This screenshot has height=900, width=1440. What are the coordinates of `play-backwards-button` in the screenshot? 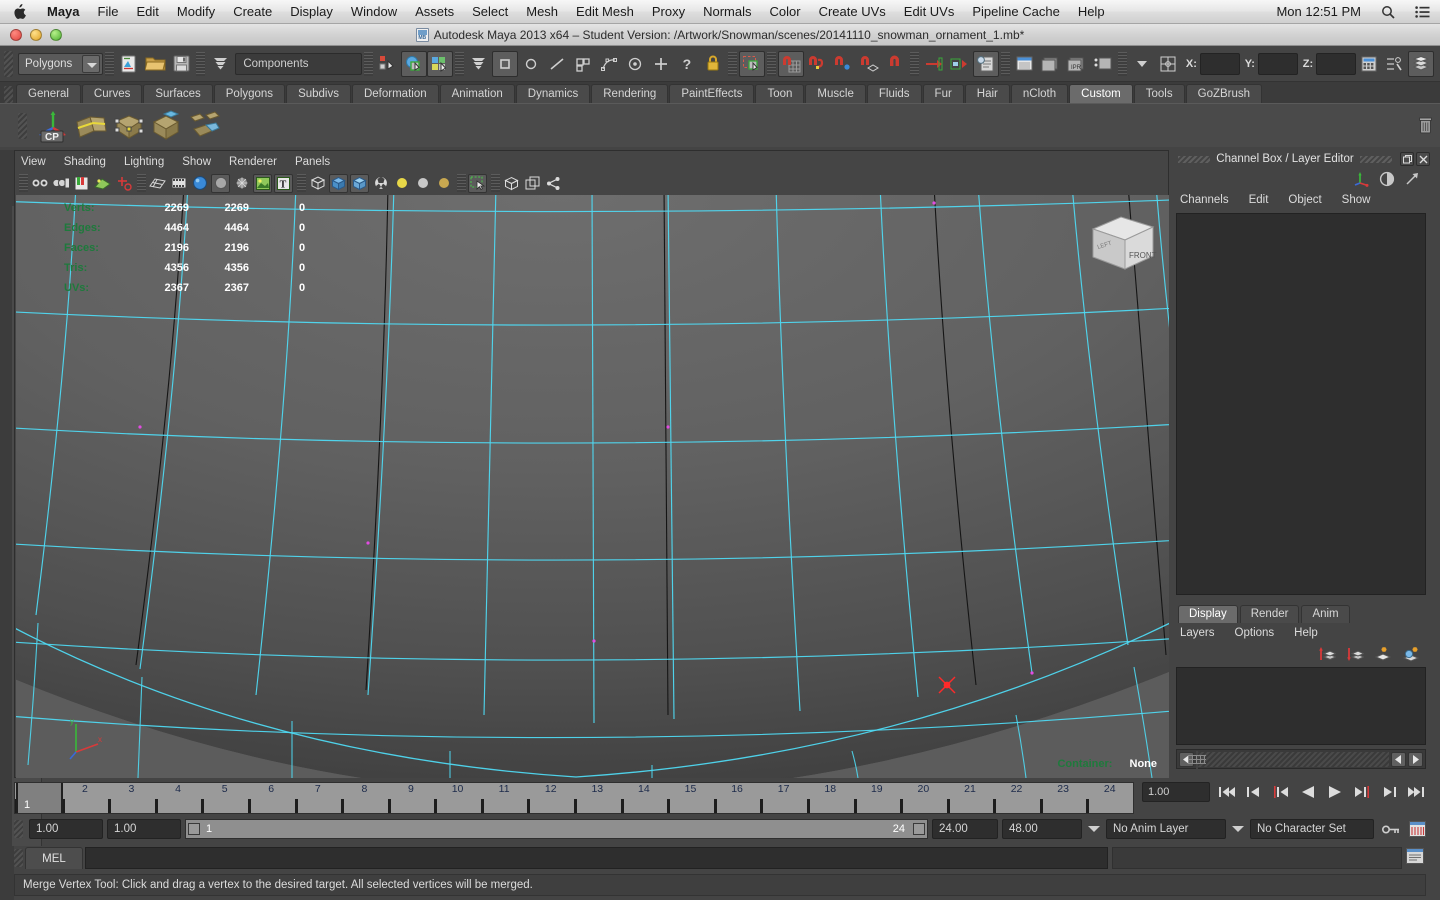 It's located at (1308, 792).